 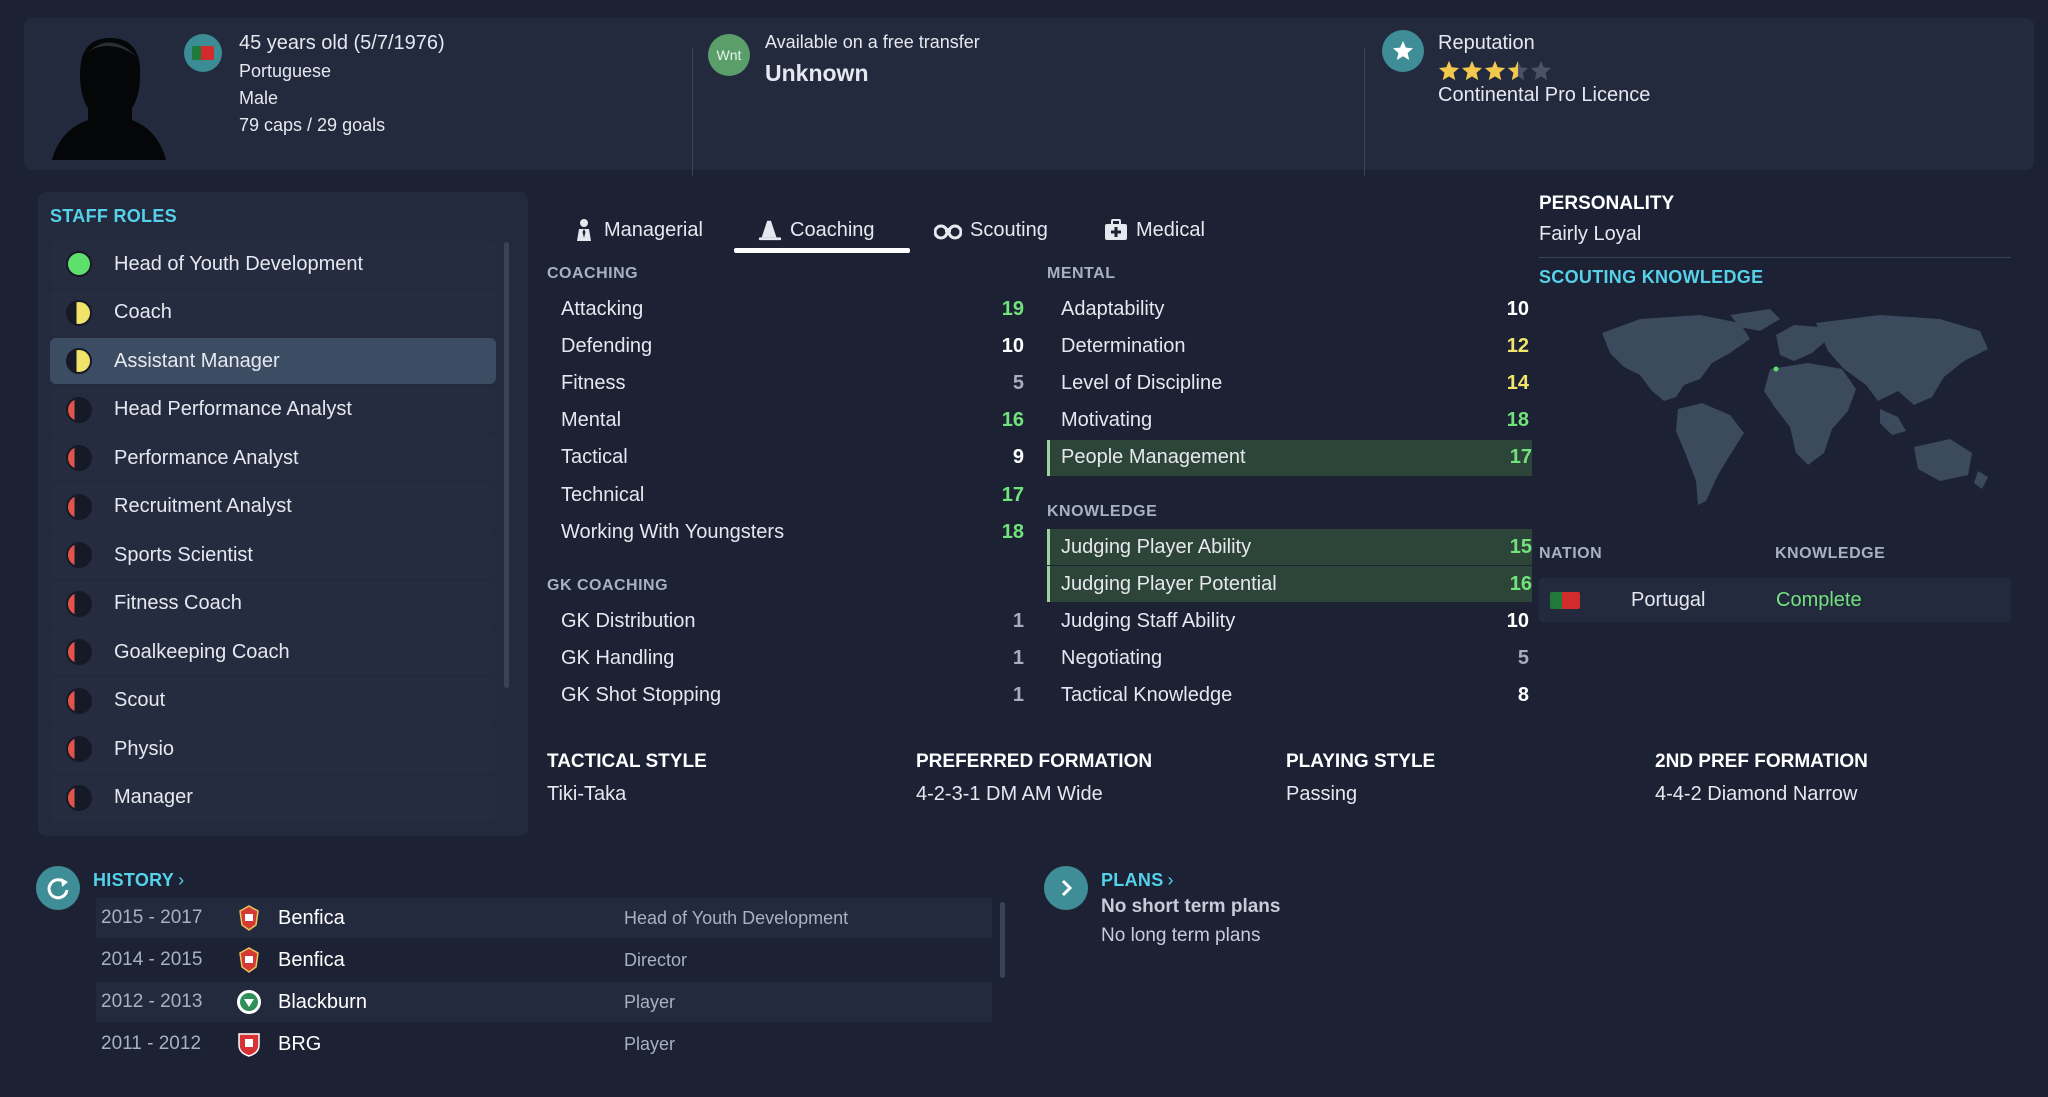 What do you see at coordinates (1123, 345) in the screenshot?
I see `attribute-name: Determination` at bounding box center [1123, 345].